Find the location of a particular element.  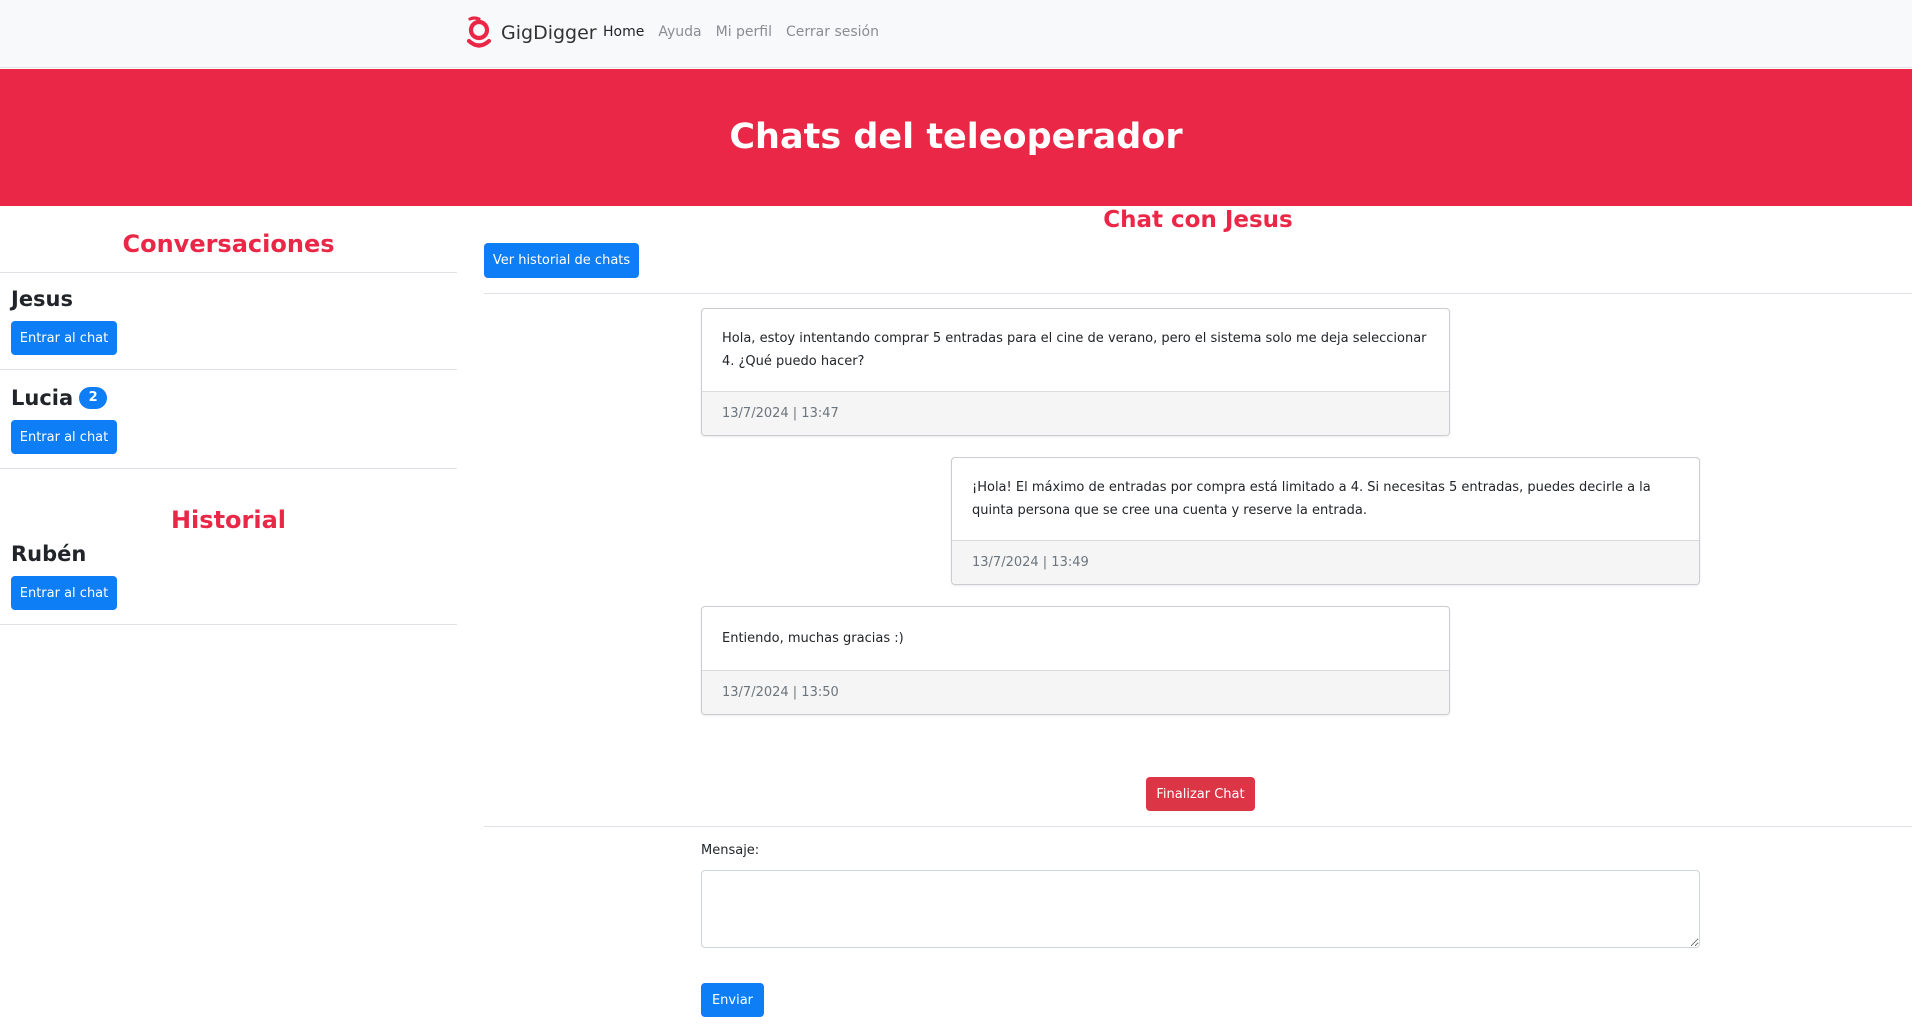

brand-name: GigDigger is located at coordinates (549, 33).